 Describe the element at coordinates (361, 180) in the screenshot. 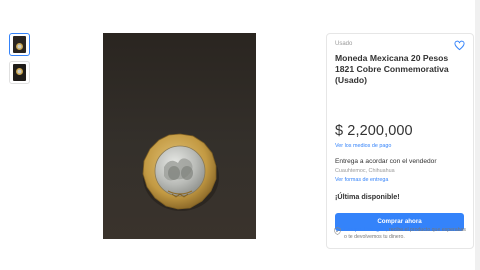

I see `shipping-methods-link: Ver formas de entrega` at that location.